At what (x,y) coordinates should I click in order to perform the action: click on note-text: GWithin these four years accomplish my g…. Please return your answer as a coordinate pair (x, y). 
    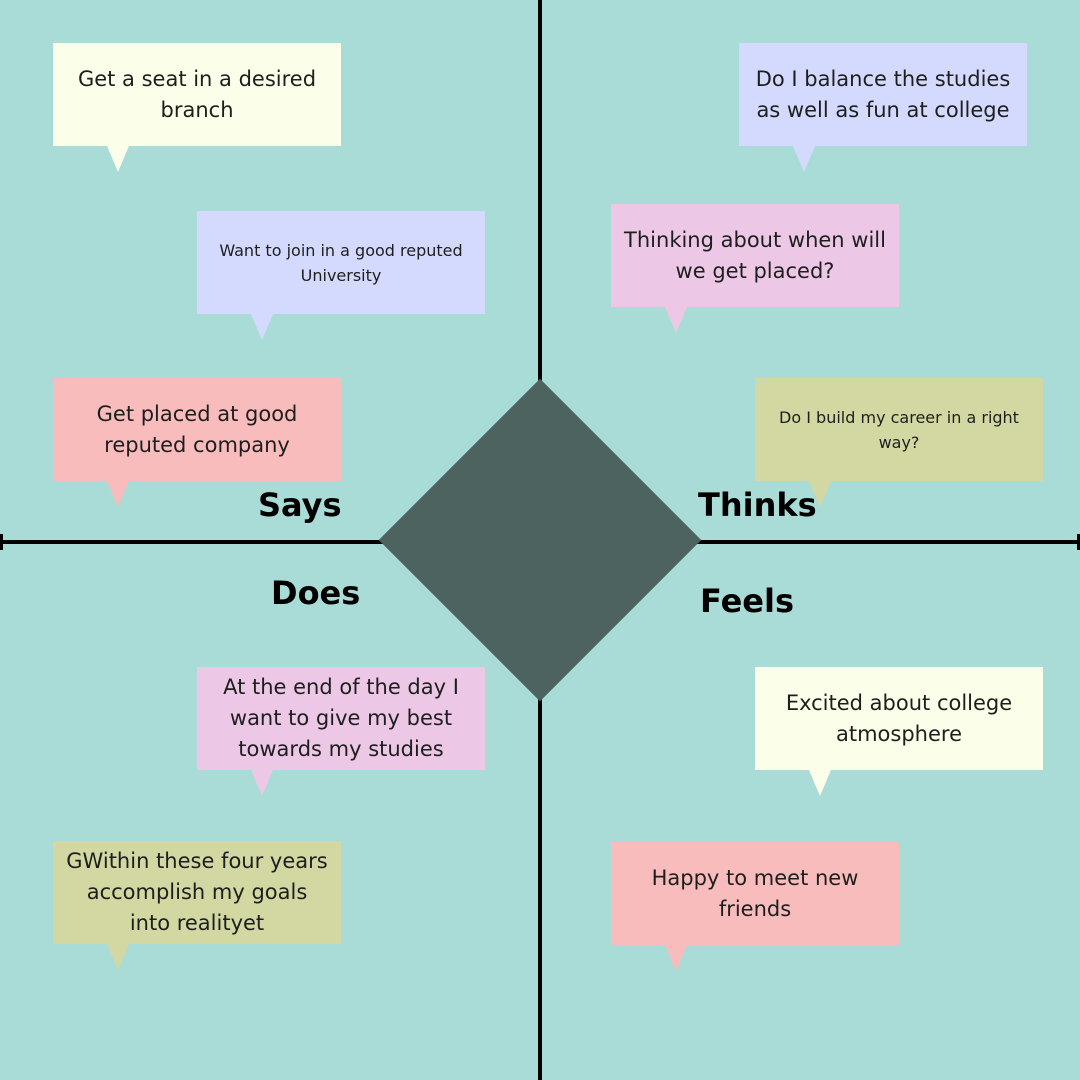
    Looking at the image, I should click on (197, 892).